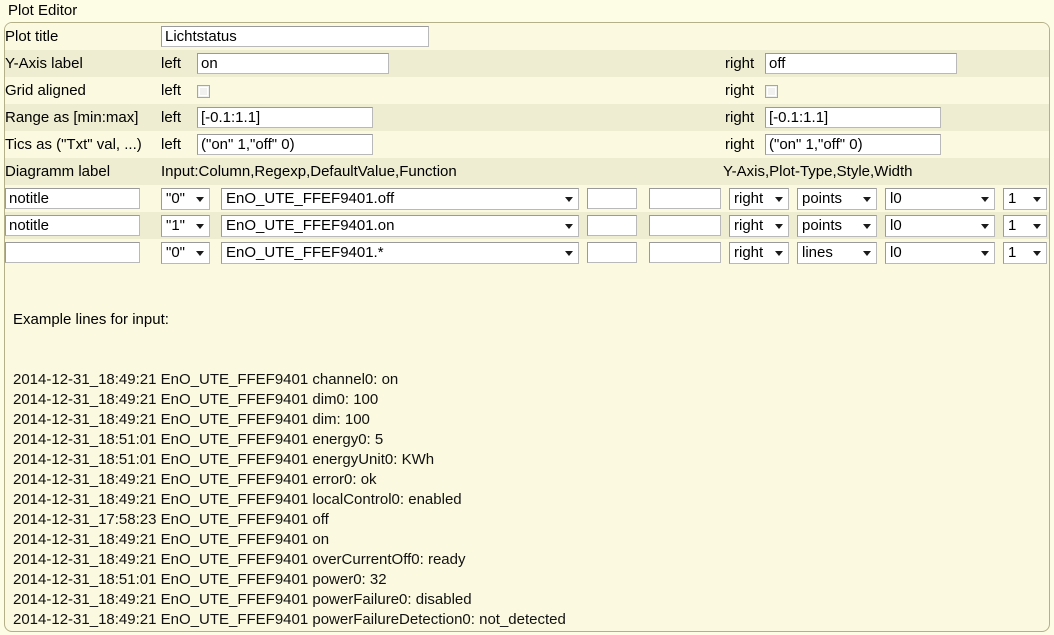 The width and height of the screenshot is (1054, 635). I want to click on example-lines-title: Example lines for input:, so click(91, 319).